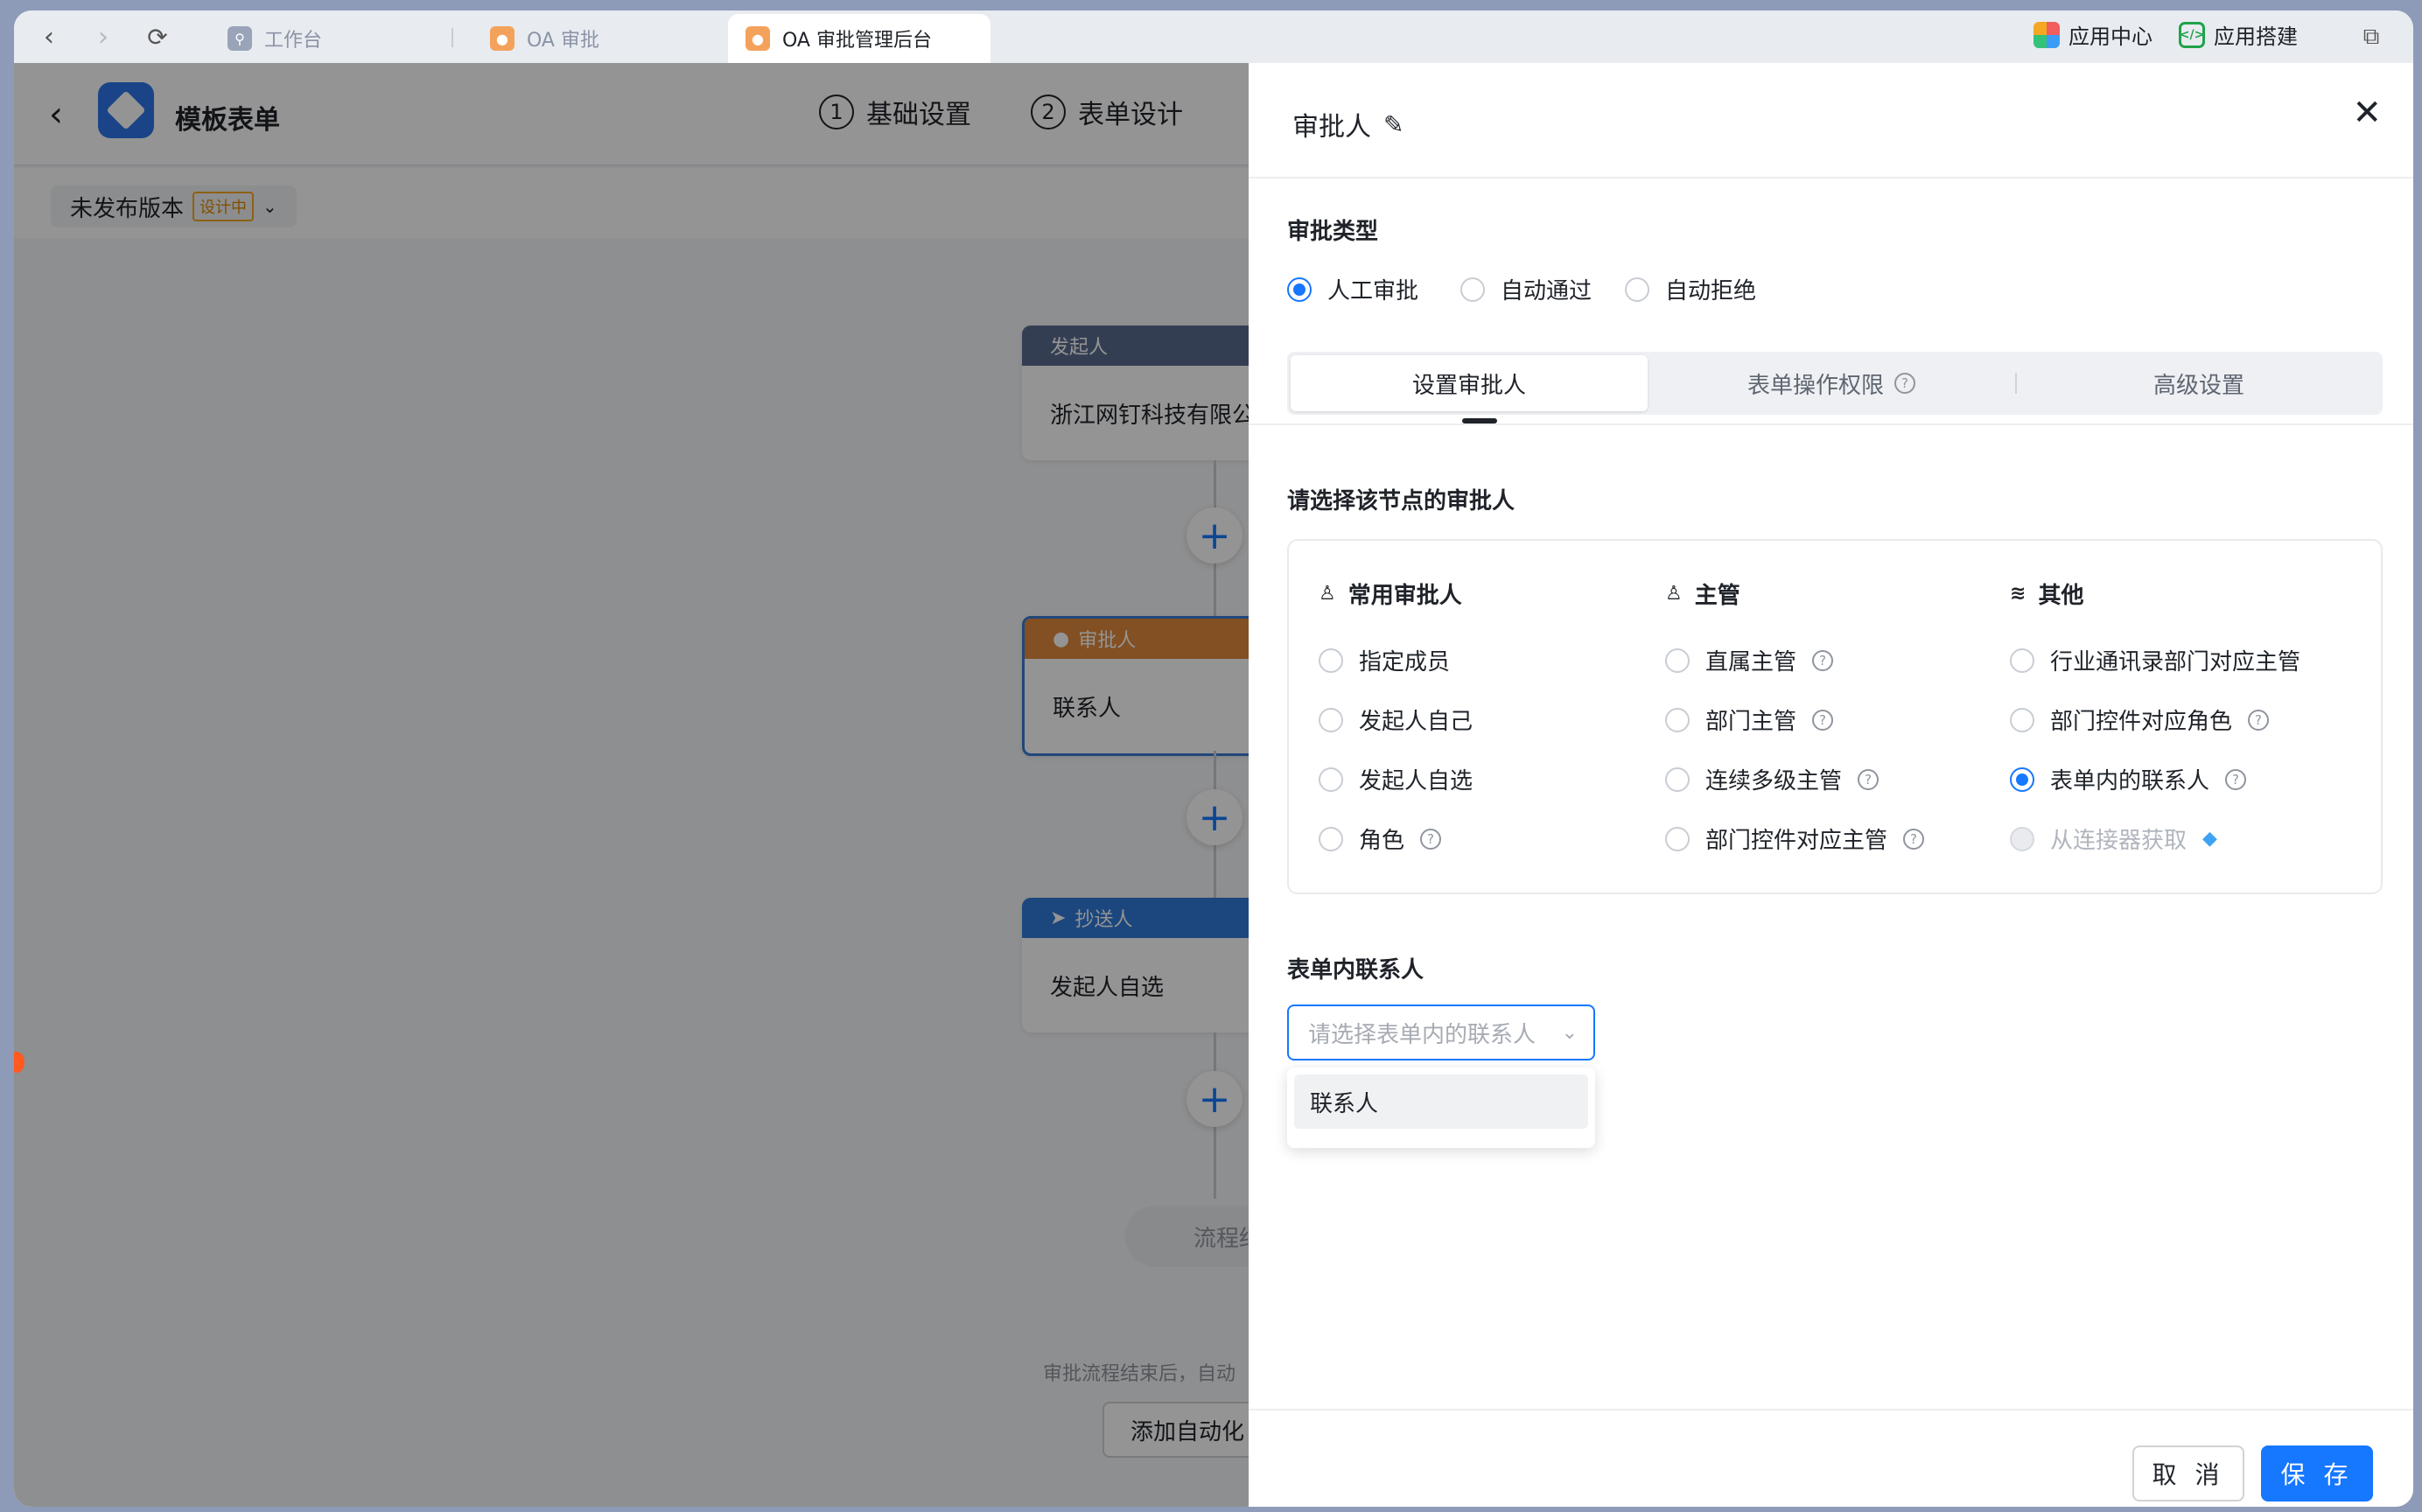  Describe the element at coordinates (1831, 1458) in the screenshot. I see `drawer-footer: 取 消 保 存` at that location.